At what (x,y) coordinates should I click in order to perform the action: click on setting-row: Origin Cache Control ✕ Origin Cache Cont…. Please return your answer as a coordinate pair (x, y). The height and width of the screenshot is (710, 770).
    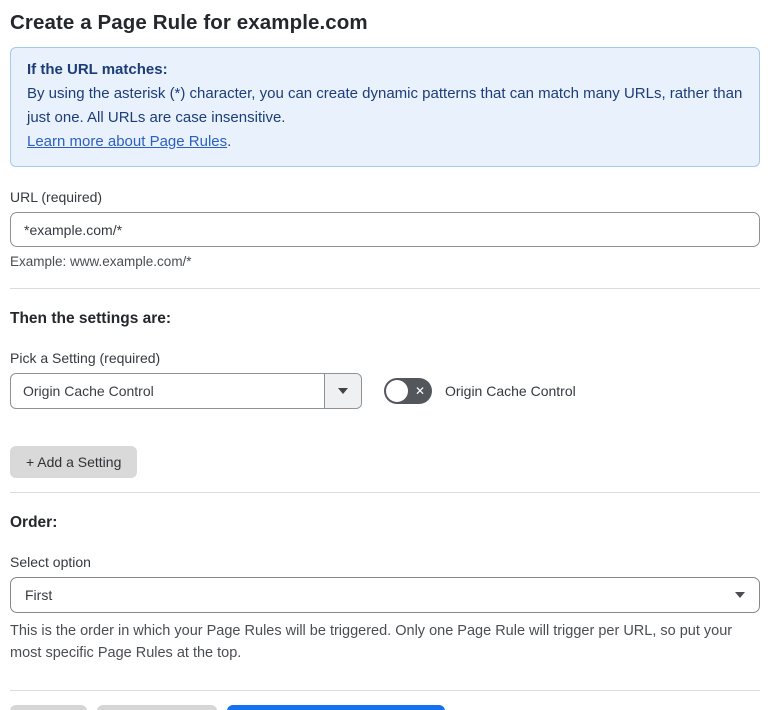
    Looking at the image, I should click on (385, 391).